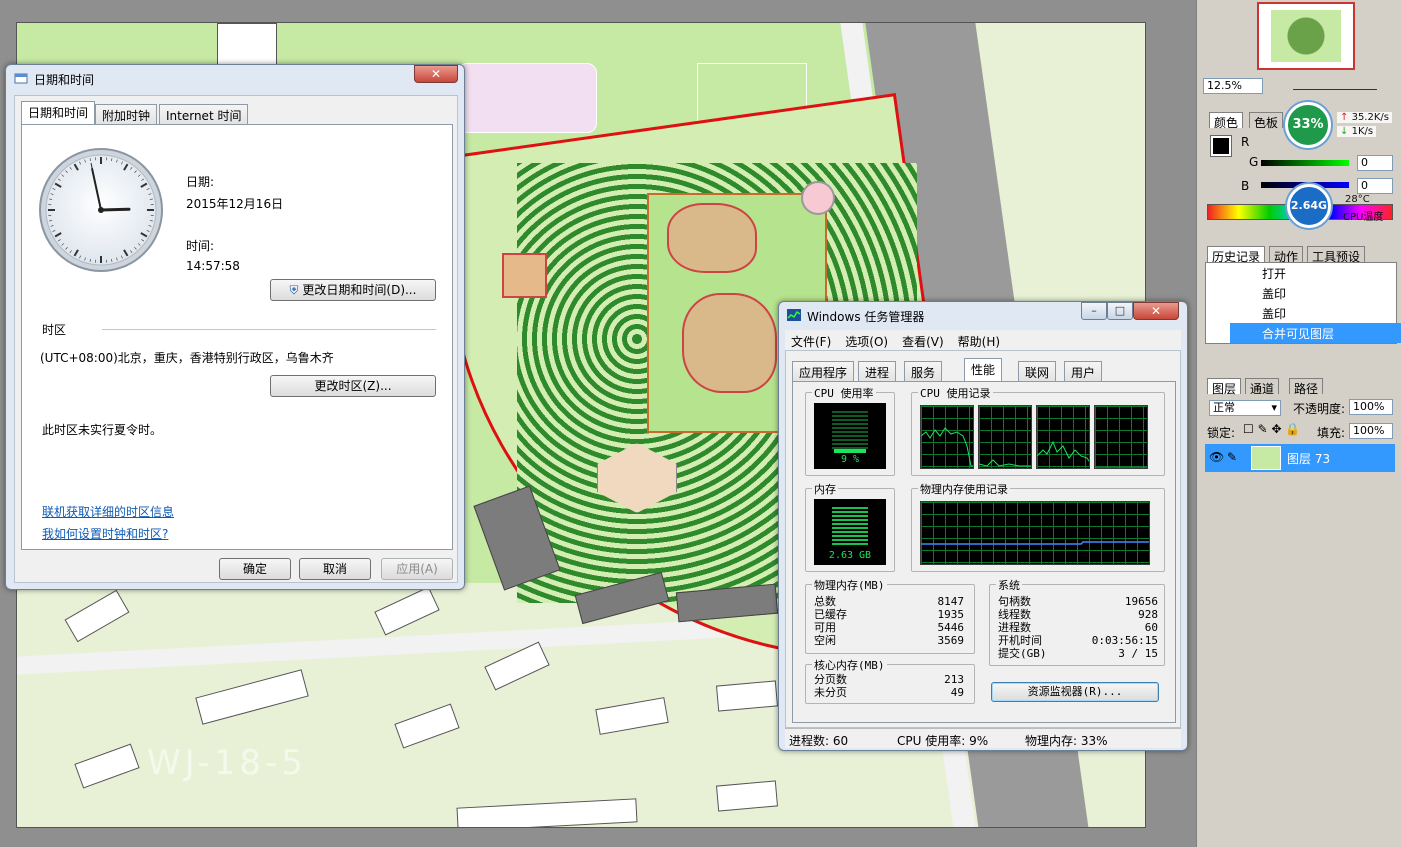  Describe the element at coordinates (729, 343) in the screenshot. I see `sand-plaza-south` at that location.